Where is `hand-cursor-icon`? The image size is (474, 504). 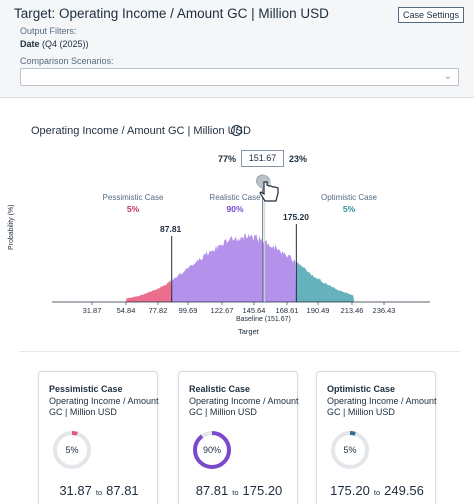 hand-cursor-icon is located at coordinates (268, 188).